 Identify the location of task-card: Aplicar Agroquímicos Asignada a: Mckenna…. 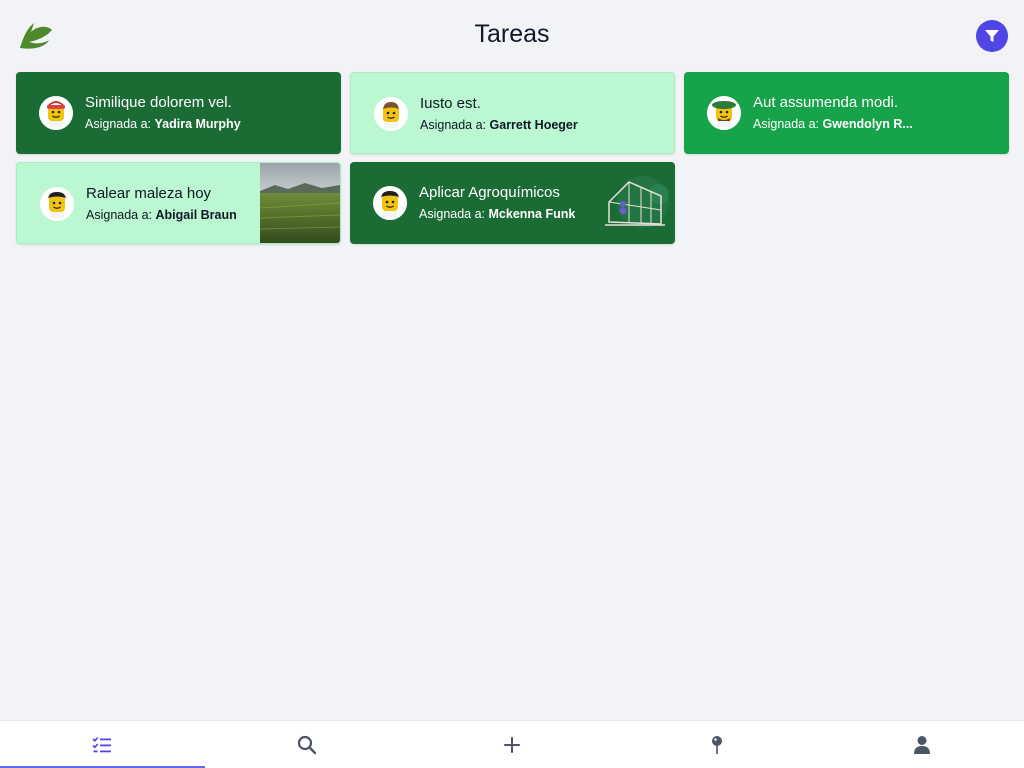
(512, 203).